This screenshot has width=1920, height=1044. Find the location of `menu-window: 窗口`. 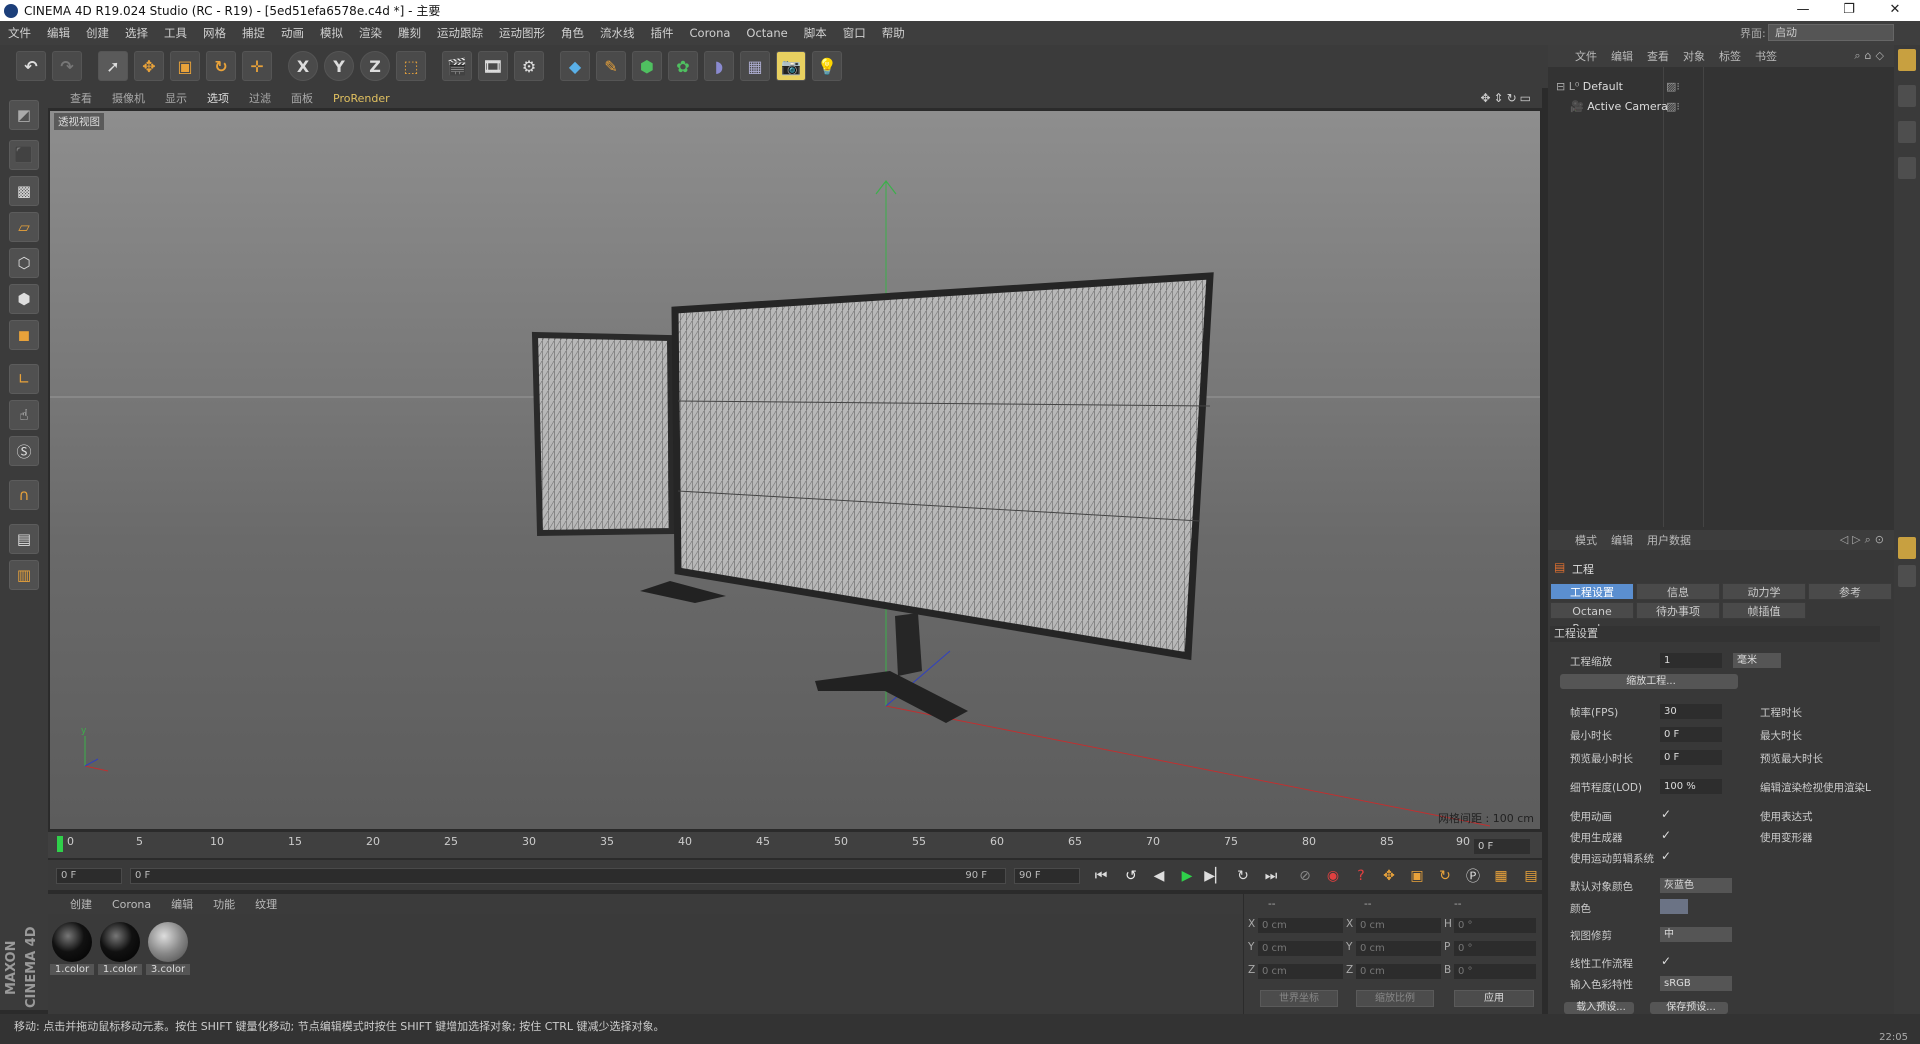

menu-window: 窗口 is located at coordinates (854, 33).